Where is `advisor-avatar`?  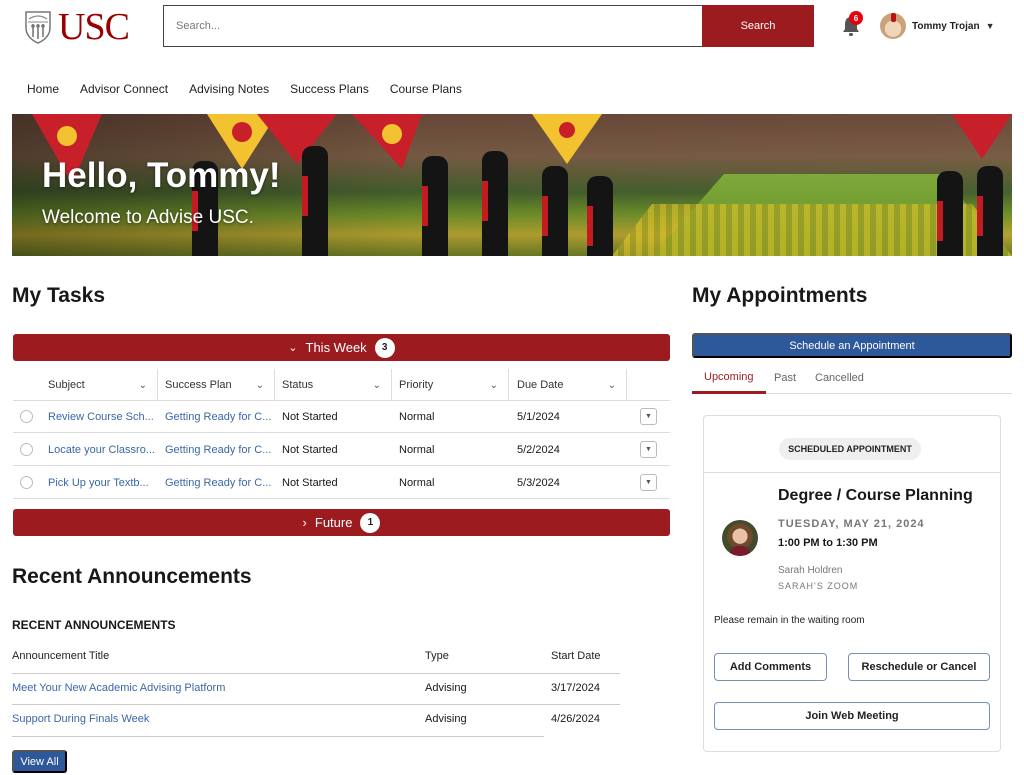
advisor-avatar is located at coordinates (740, 538).